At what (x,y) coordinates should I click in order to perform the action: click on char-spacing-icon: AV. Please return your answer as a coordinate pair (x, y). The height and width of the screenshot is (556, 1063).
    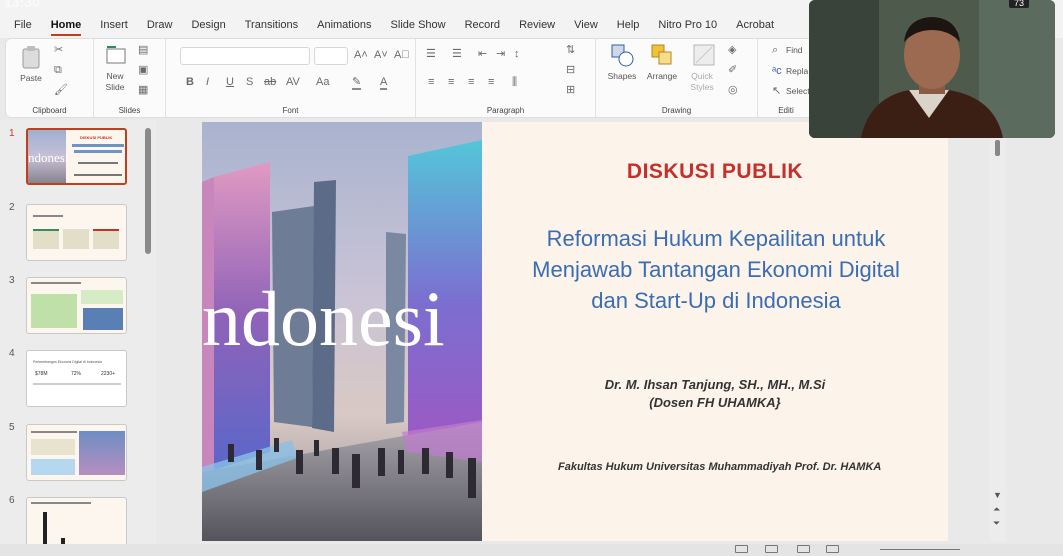
    Looking at the image, I should click on (293, 82).